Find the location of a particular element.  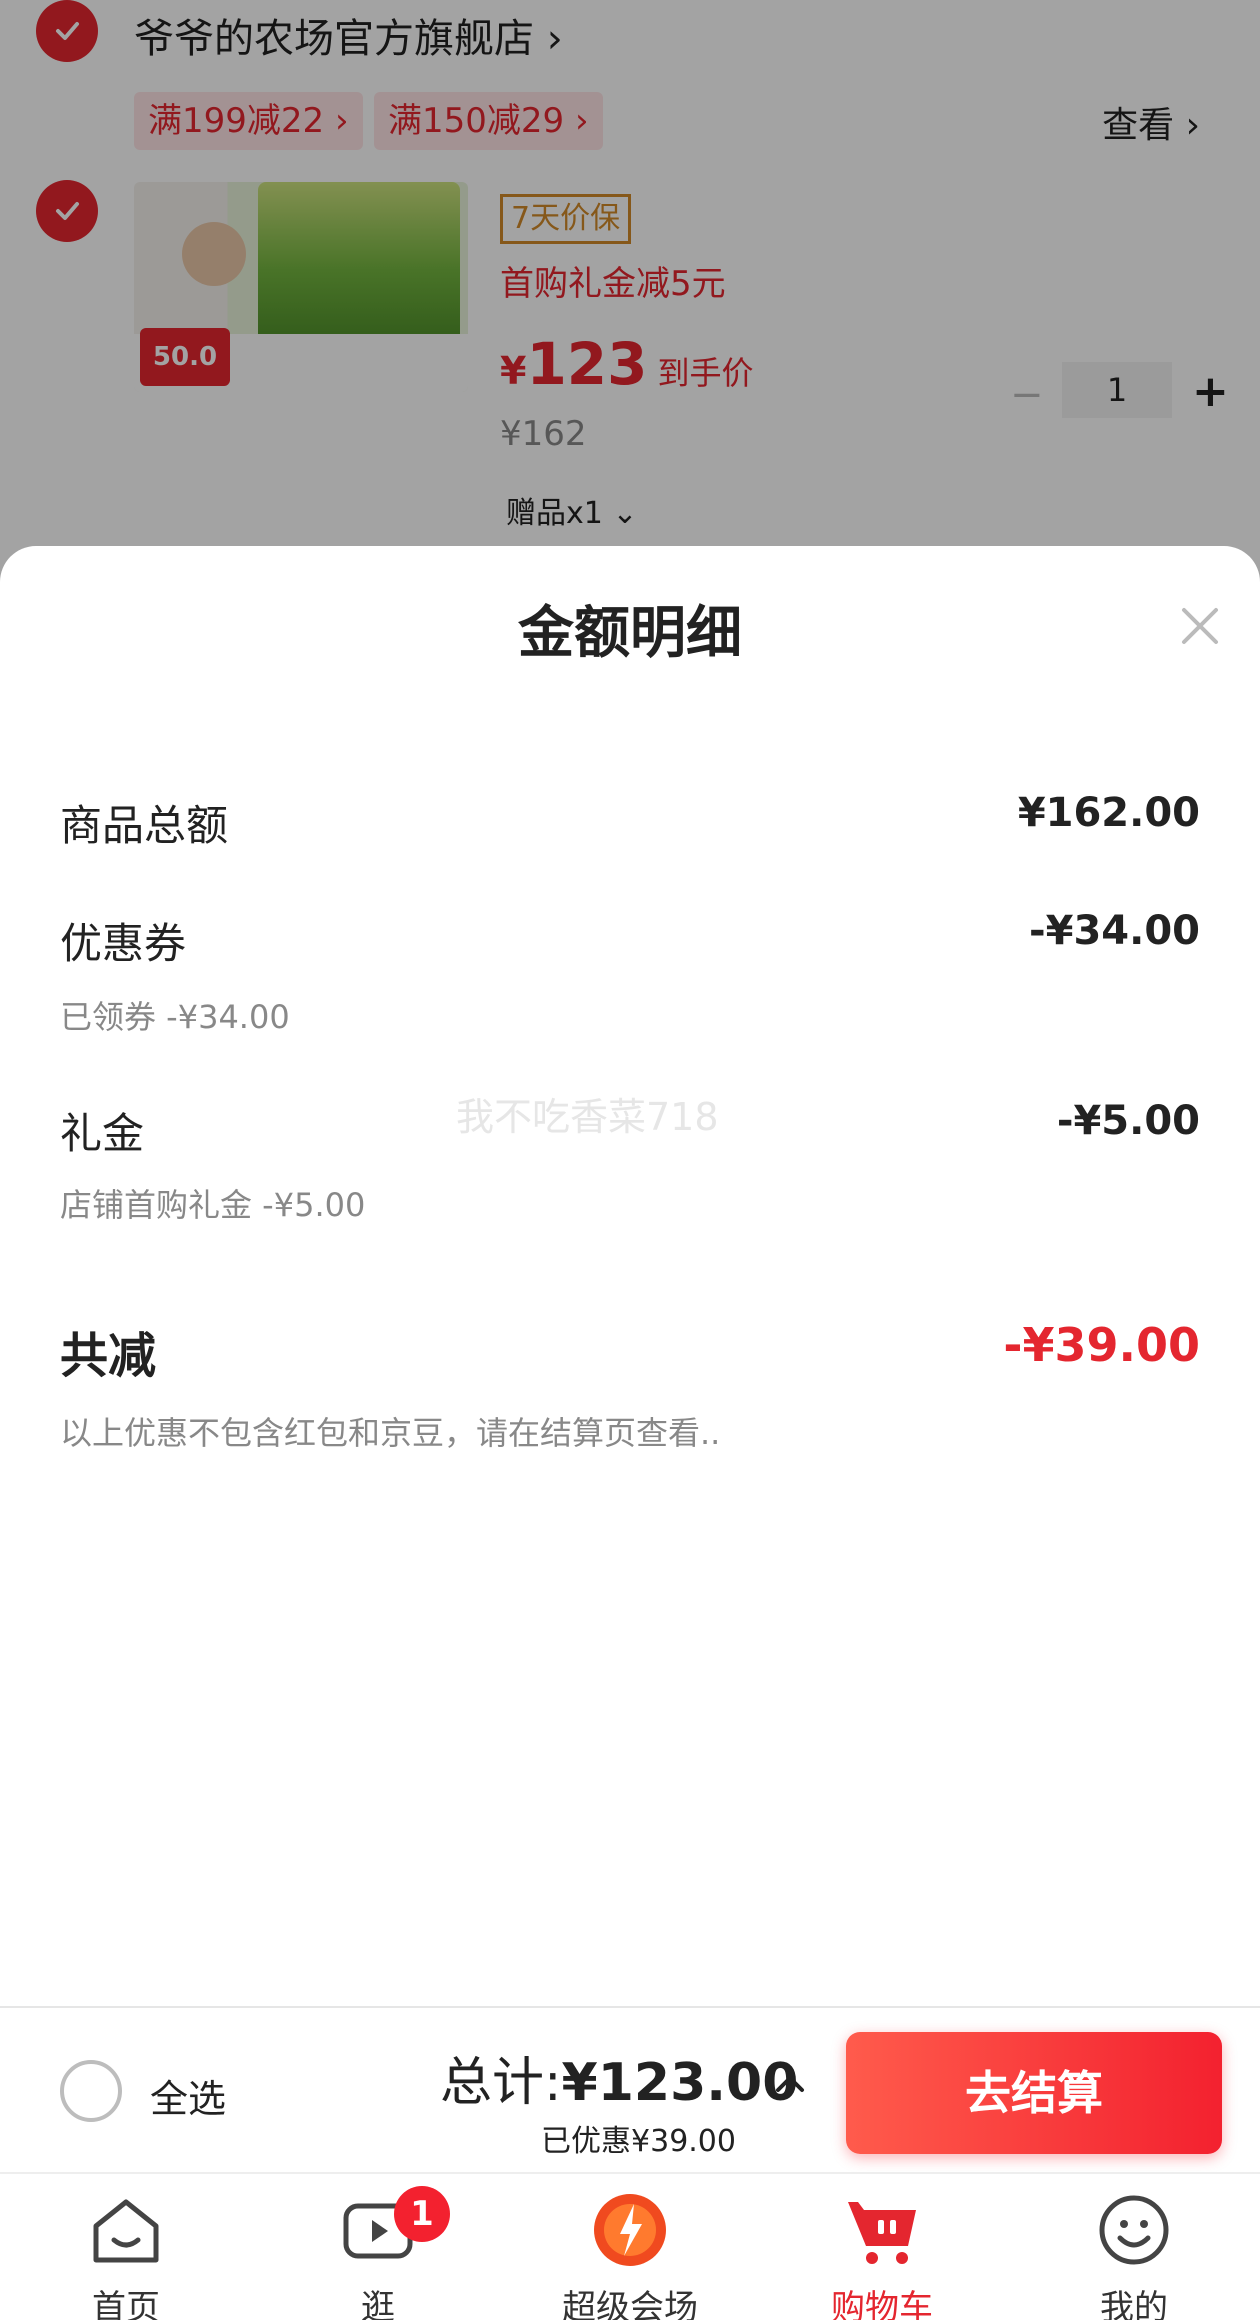

goods-total-label: 商品总额 is located at coordinates (144, 825).